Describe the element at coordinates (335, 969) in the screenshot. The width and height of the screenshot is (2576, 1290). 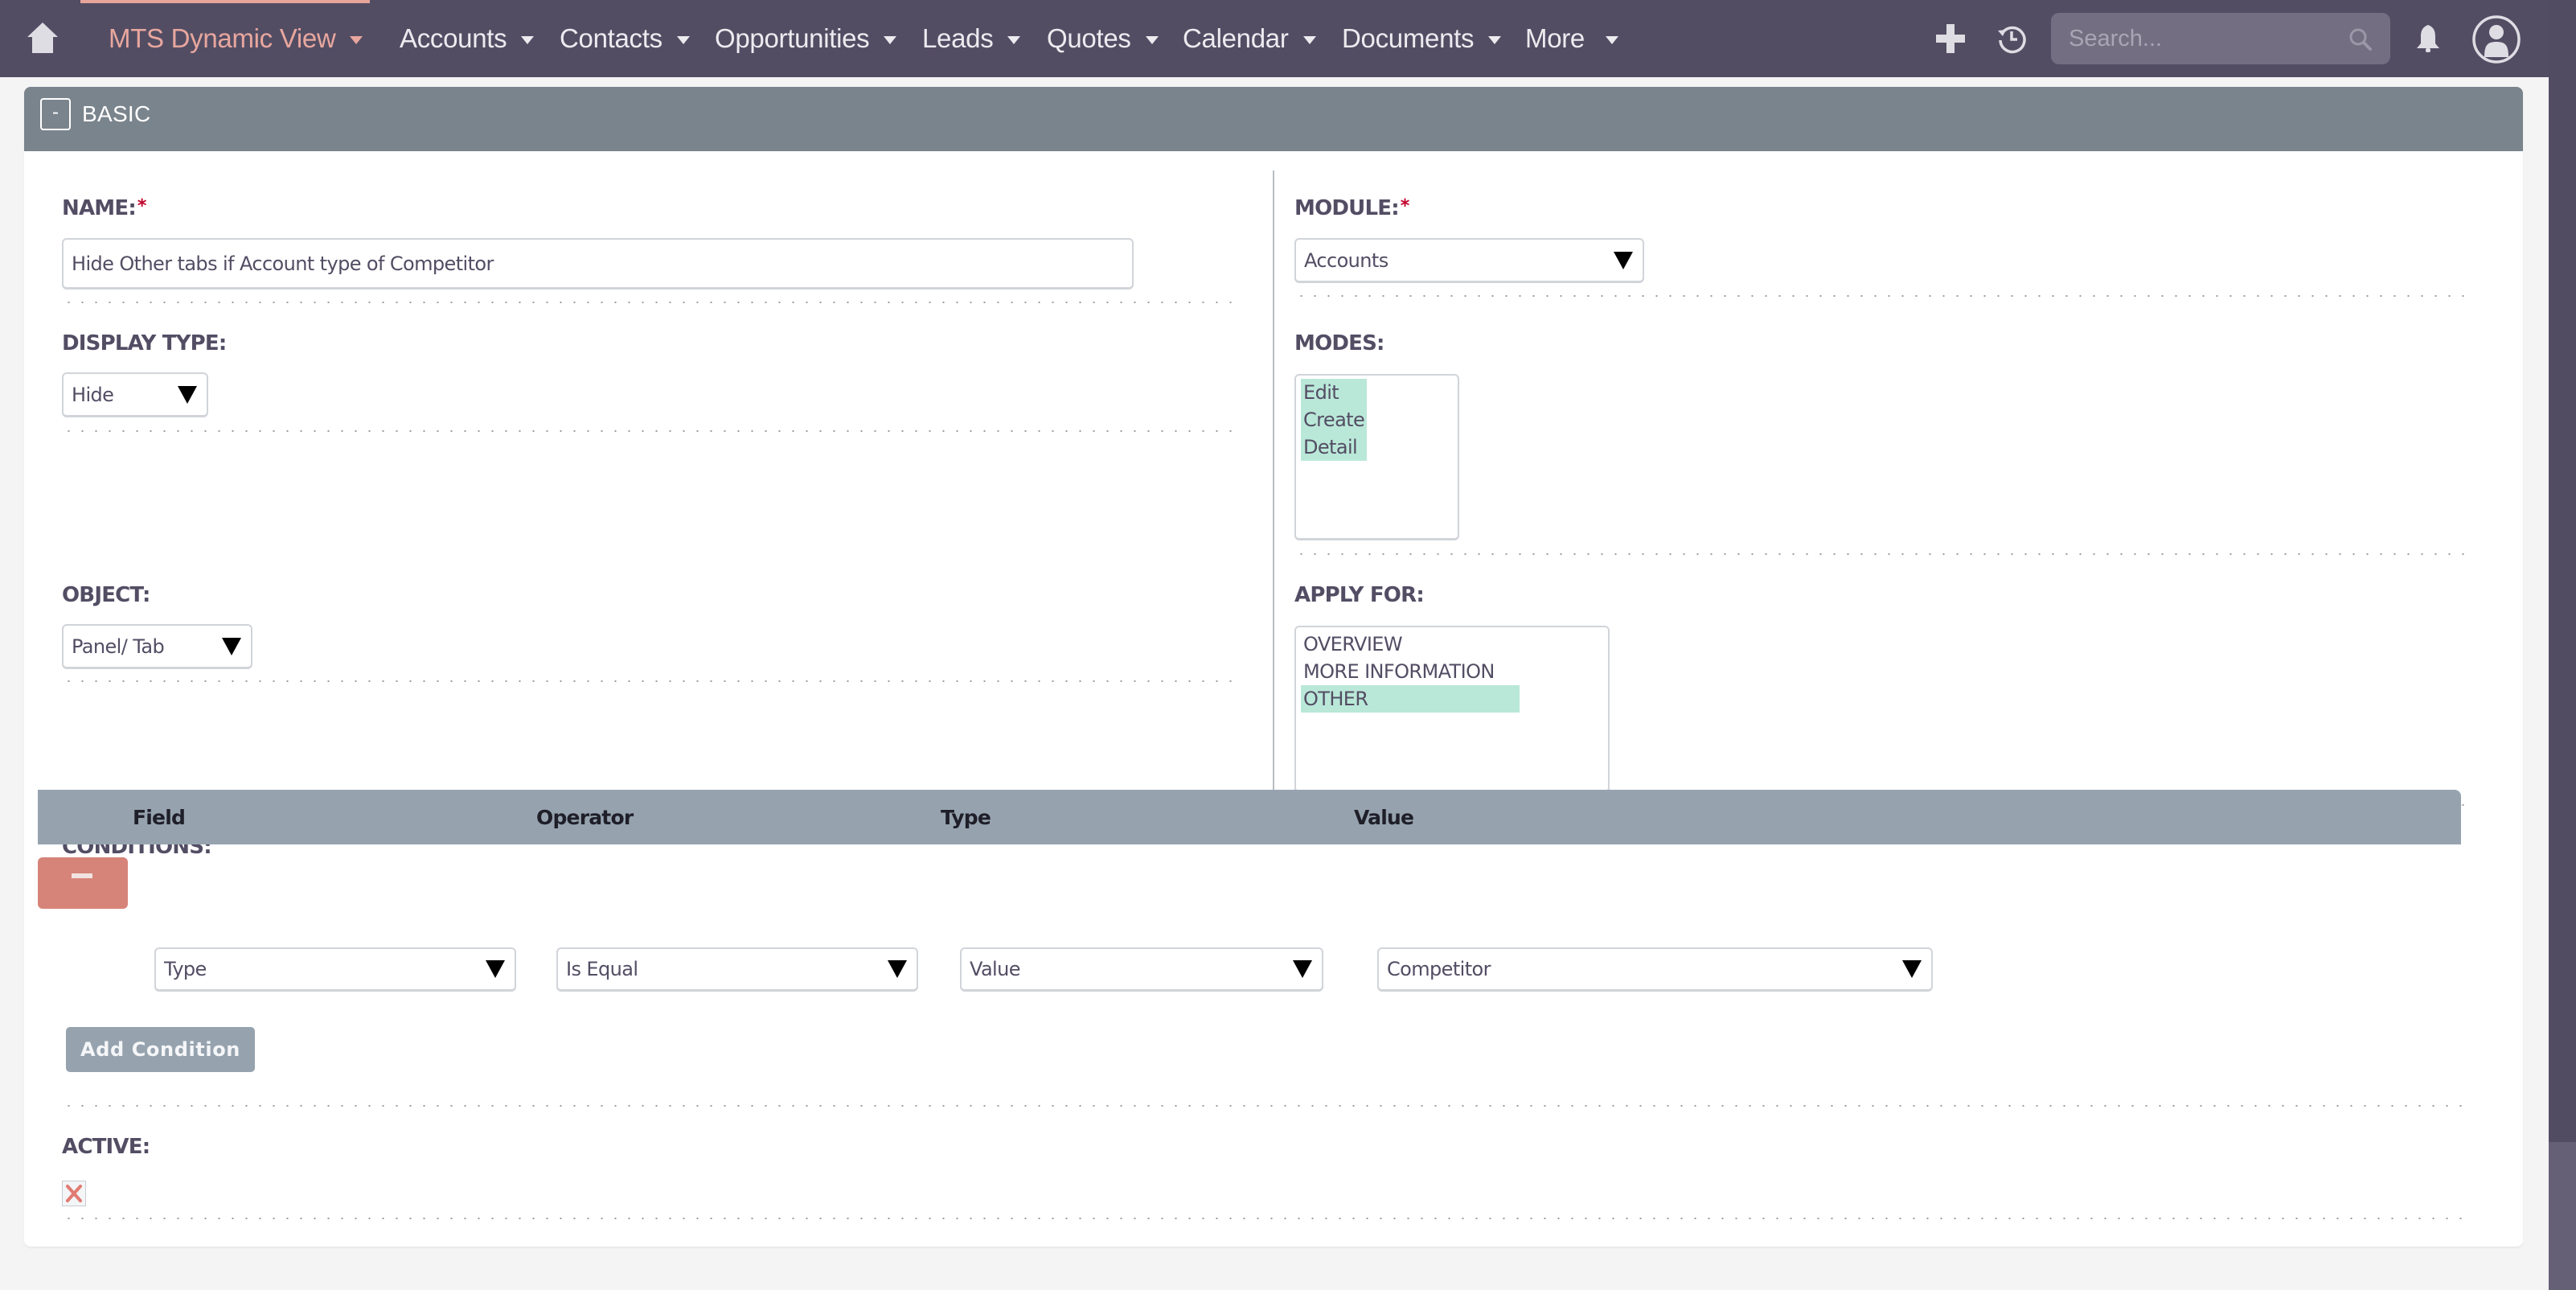
I see `condition-field-select: Type` at that location.